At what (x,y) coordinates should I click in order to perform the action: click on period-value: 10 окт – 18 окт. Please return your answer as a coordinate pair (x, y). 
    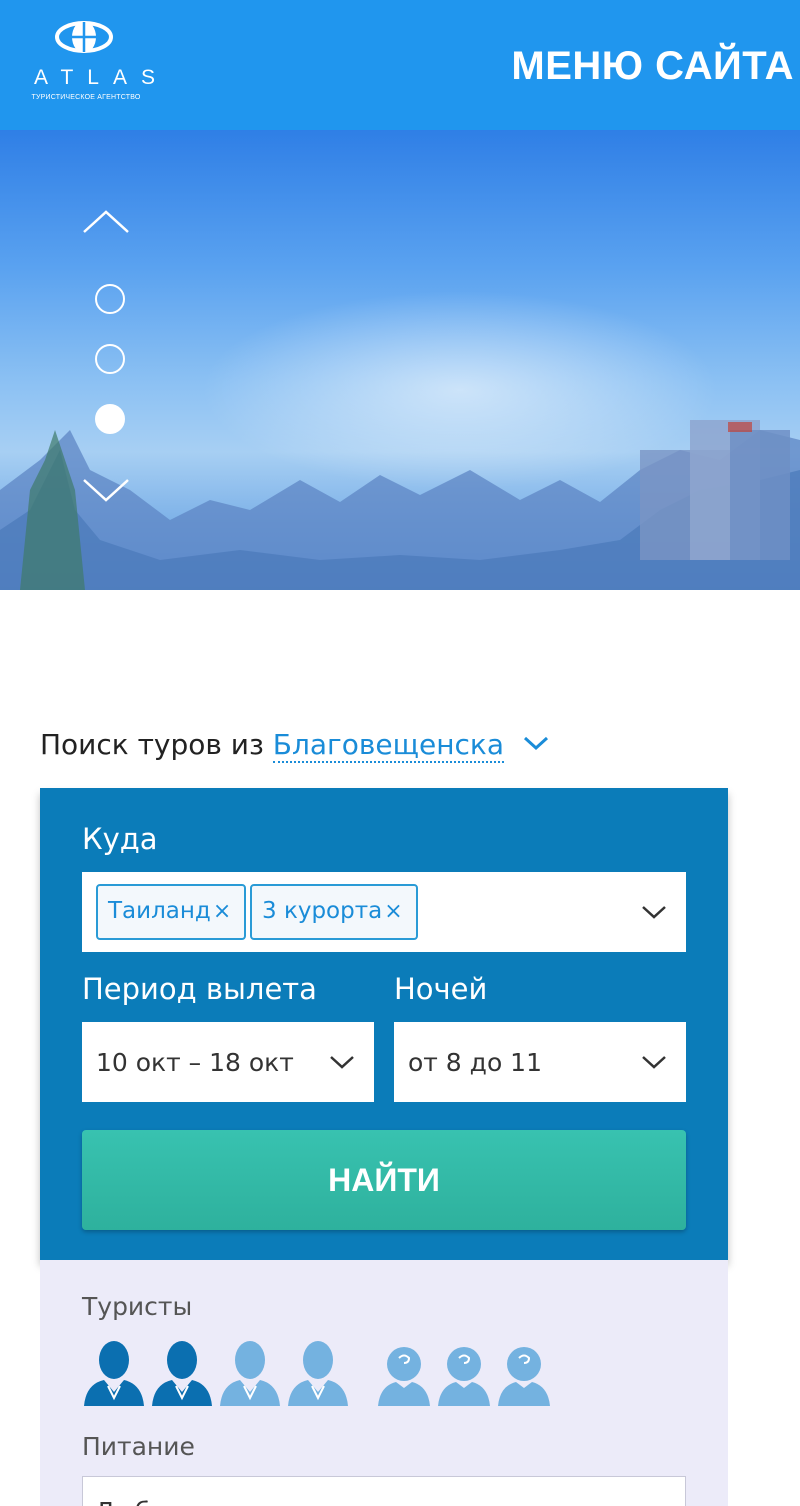
    Looking at the image, I should click on (195, 1062).